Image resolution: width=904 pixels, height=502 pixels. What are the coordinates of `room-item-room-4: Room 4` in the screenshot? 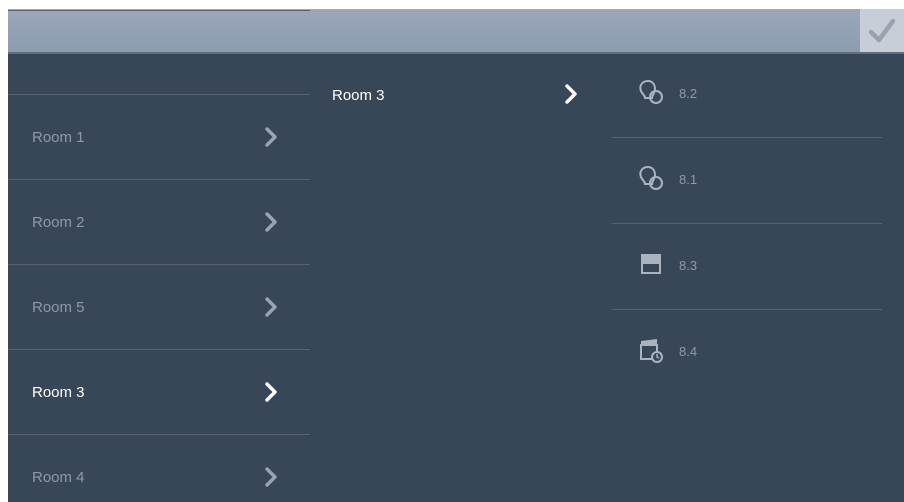 It's located at (159, 468).